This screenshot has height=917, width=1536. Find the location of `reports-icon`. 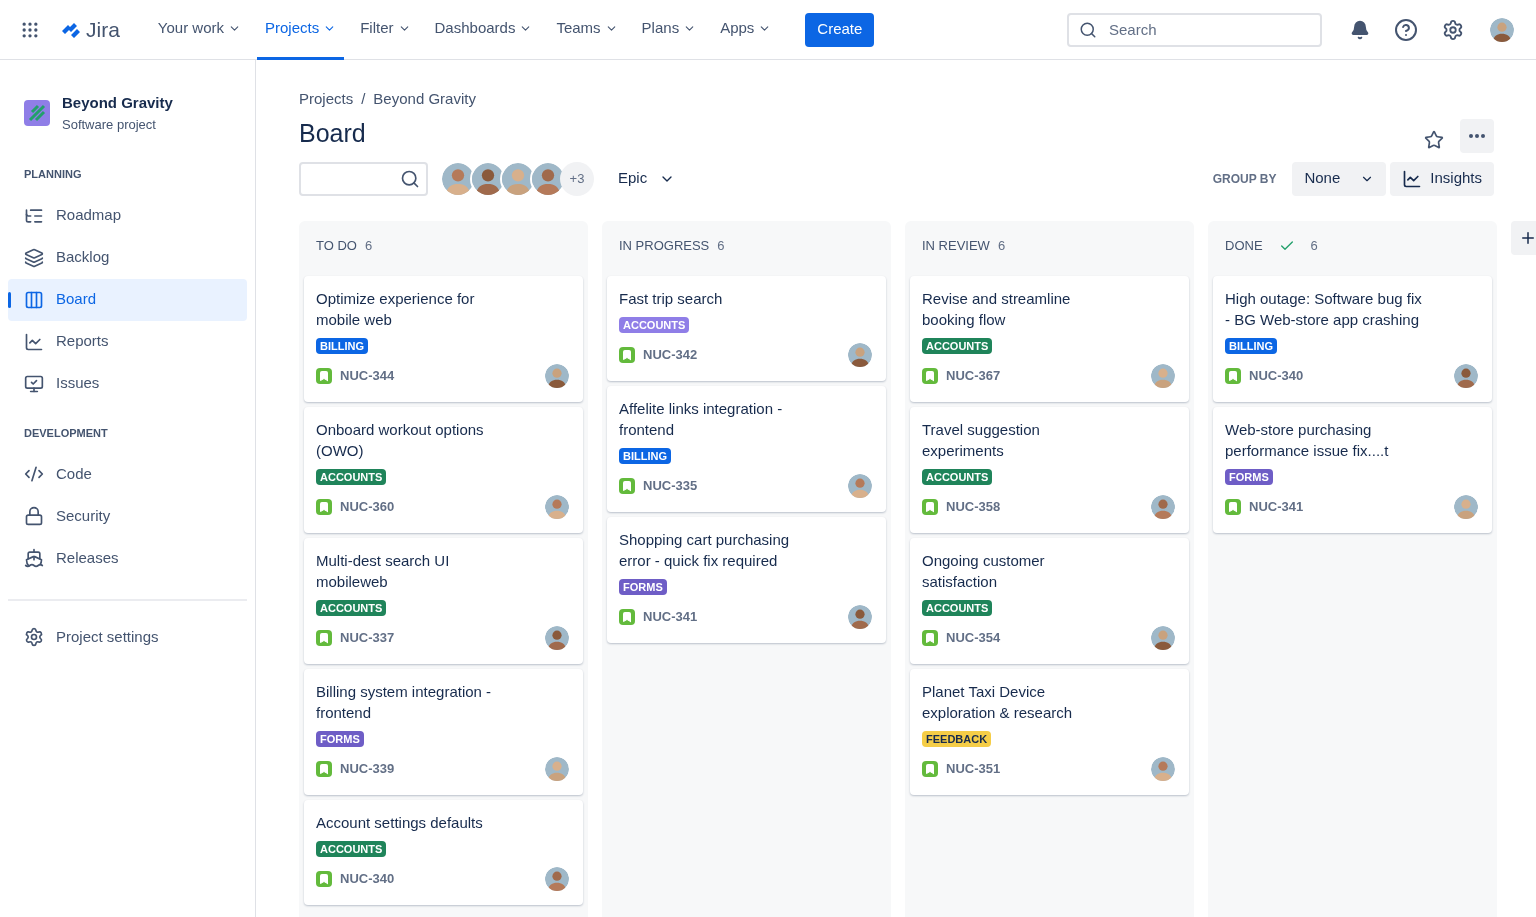

reports-icon is located at coordinates (34, 341).